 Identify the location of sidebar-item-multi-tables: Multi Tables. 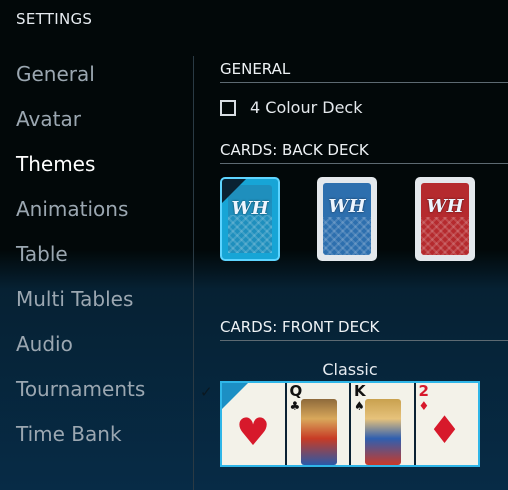
(80, 305).